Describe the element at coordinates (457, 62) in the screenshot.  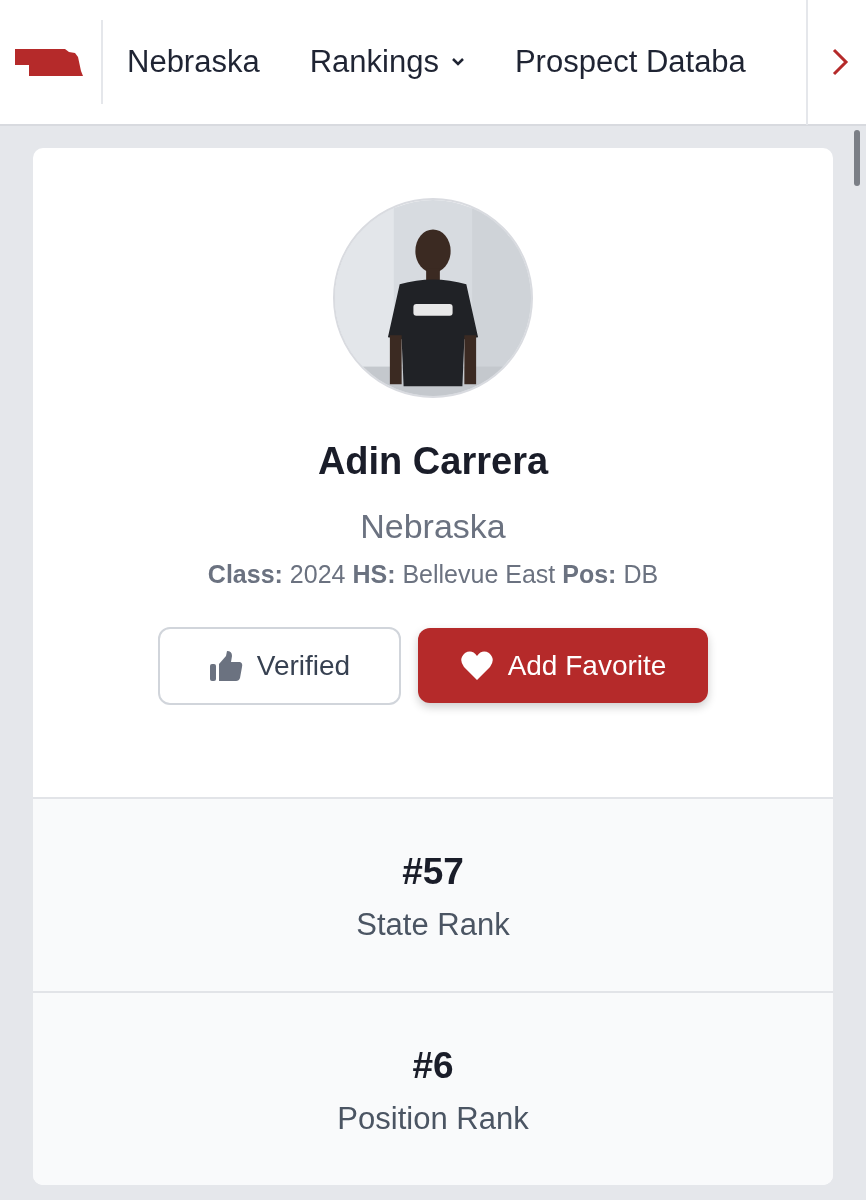
I see `caret-icon` at that location.